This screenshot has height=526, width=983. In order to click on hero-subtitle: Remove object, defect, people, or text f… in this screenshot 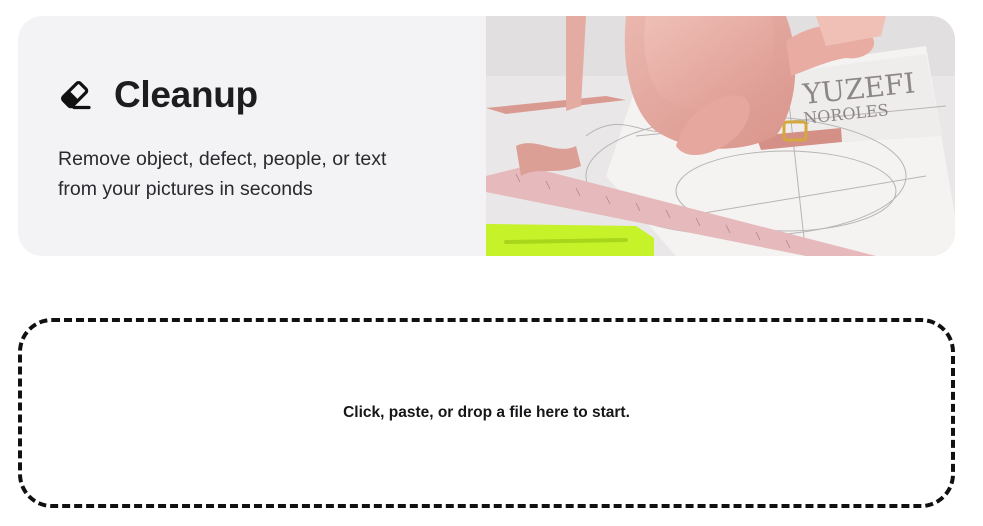, I will do `click(268, 174)`.